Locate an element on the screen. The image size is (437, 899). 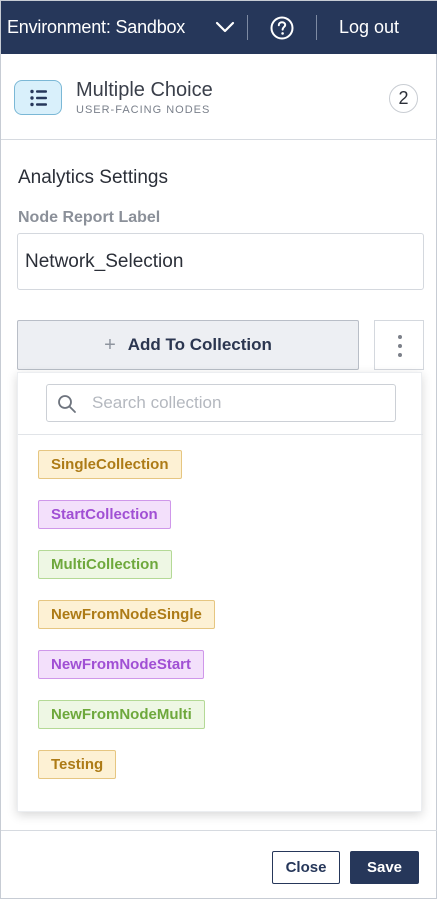
add-to-collection-button: + Add To Collection is located at coordinates (188, 345).